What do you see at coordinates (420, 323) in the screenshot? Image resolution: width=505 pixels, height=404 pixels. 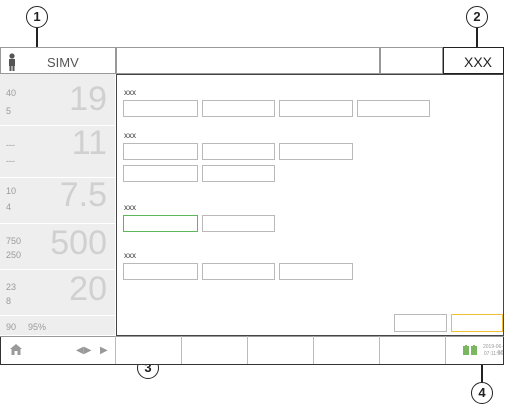 I see `cancel-button` at bounding box center [420, 323].